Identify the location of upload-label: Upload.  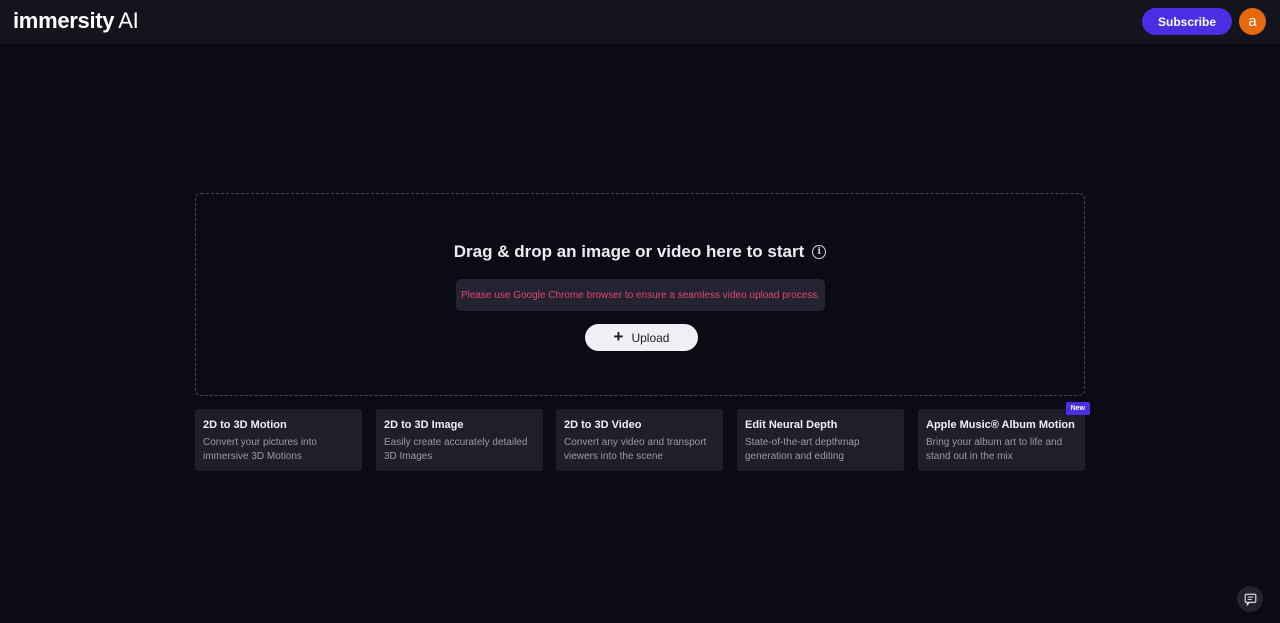
(650, 337).